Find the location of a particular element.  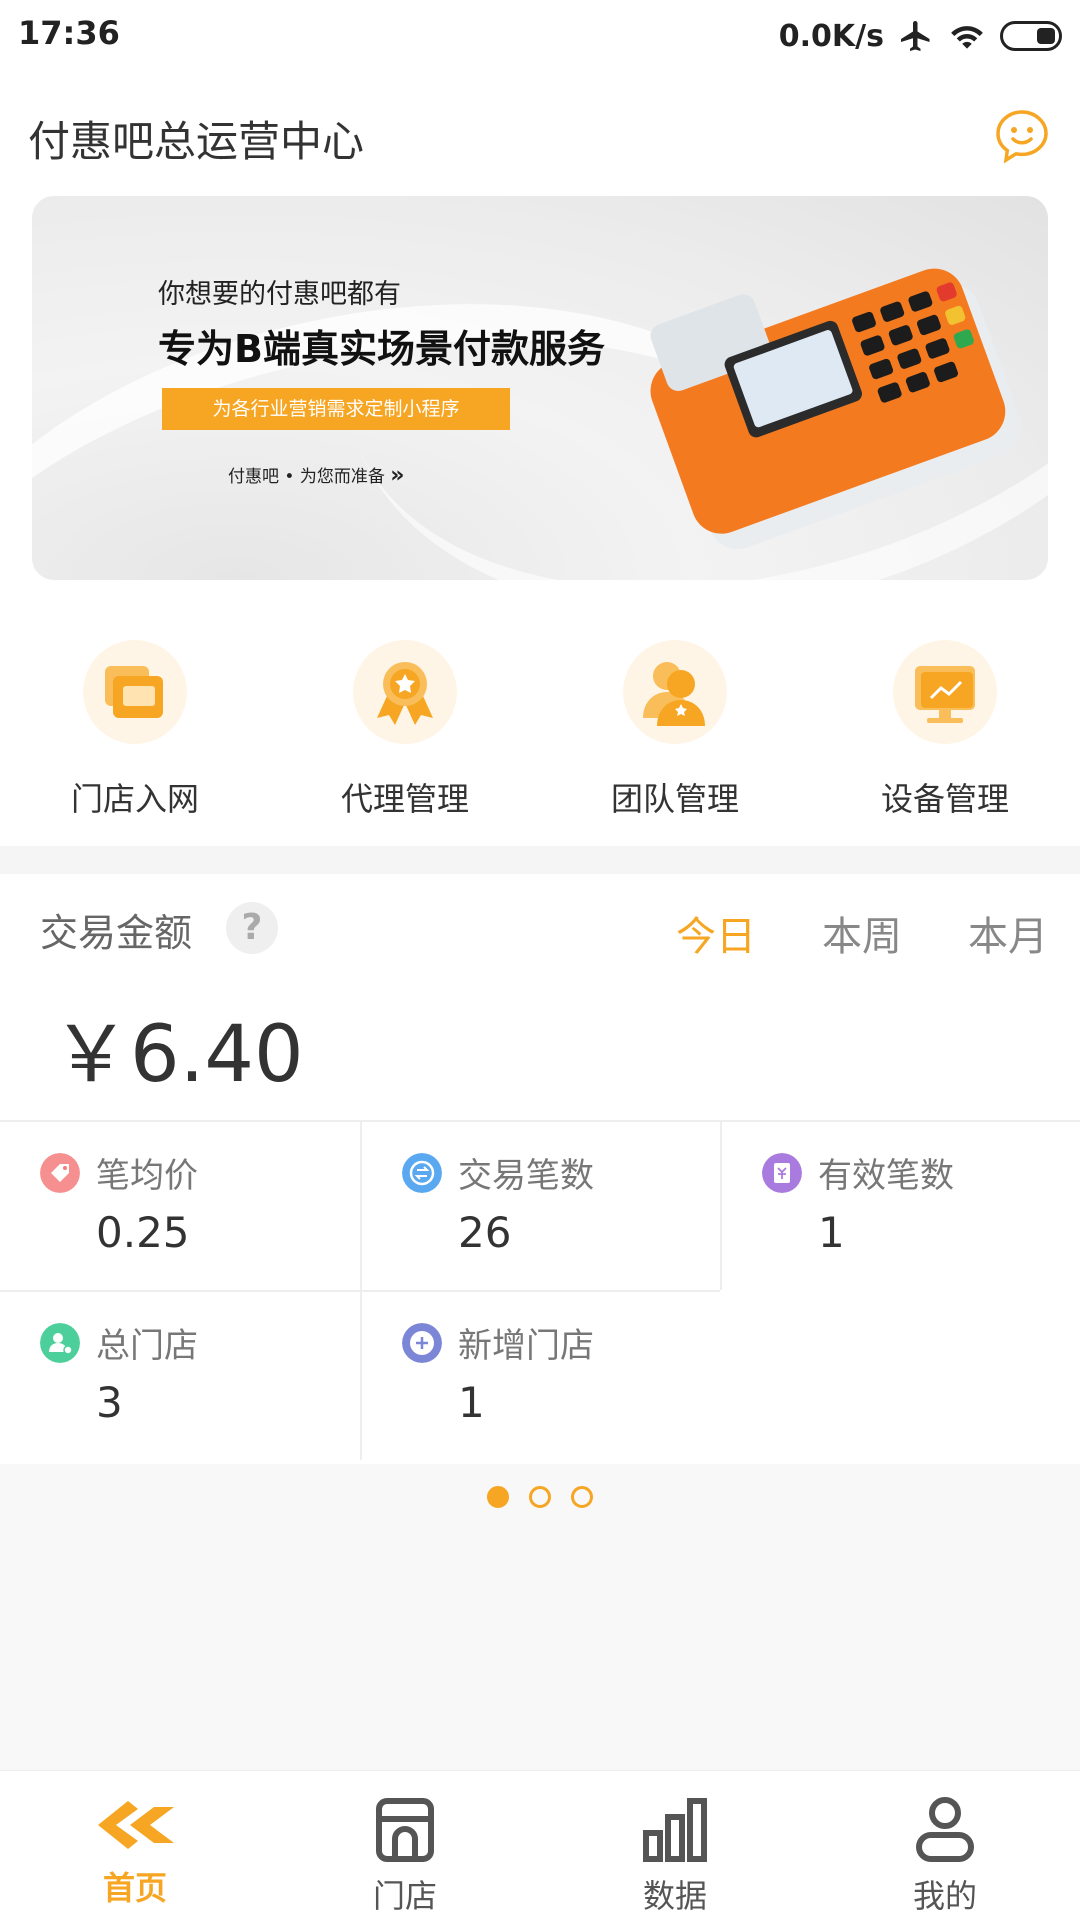

tab-label: 数据 is located at coordinates (674, 1896).